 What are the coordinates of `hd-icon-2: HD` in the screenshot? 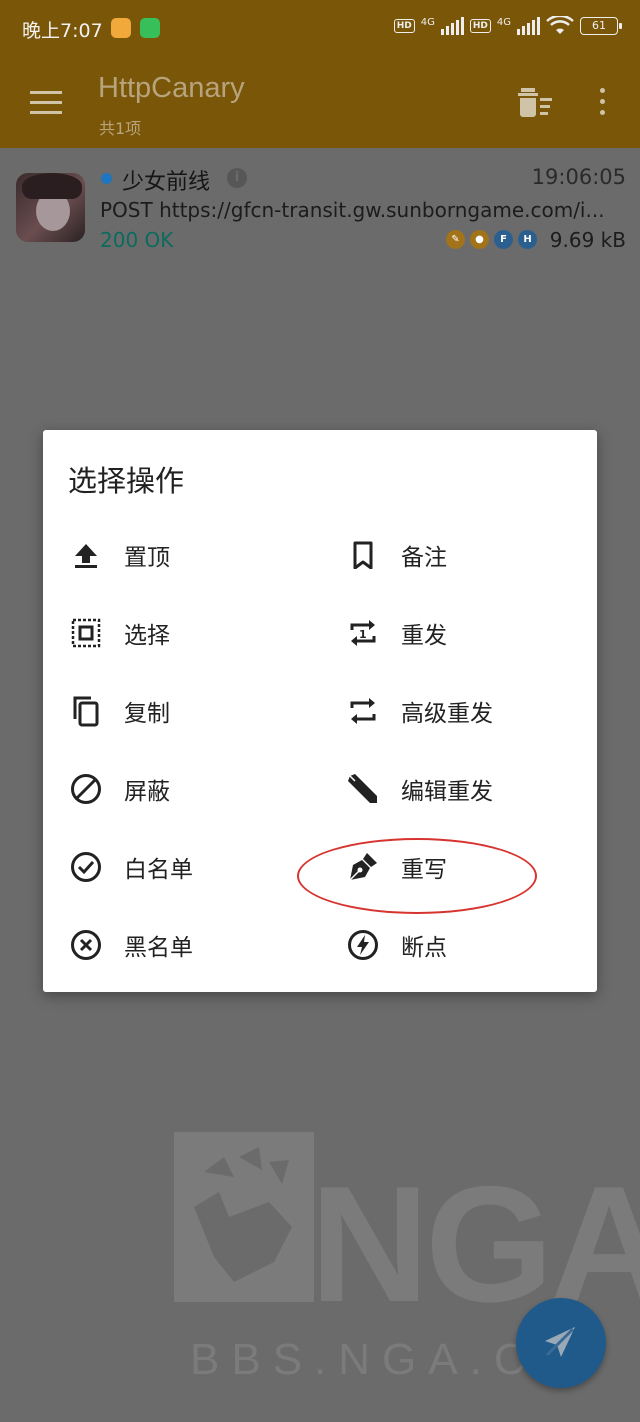 It's located at (480, 26).